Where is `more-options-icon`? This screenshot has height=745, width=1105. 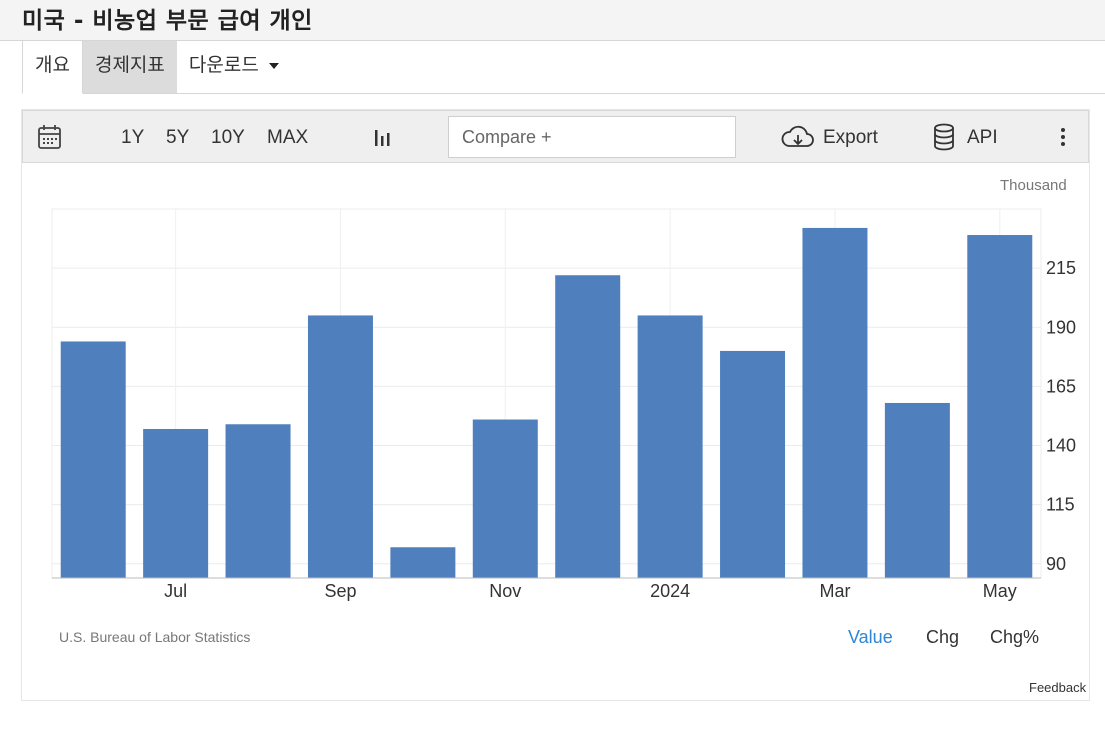
more-options-icon is located at coordinates (1063, 137).